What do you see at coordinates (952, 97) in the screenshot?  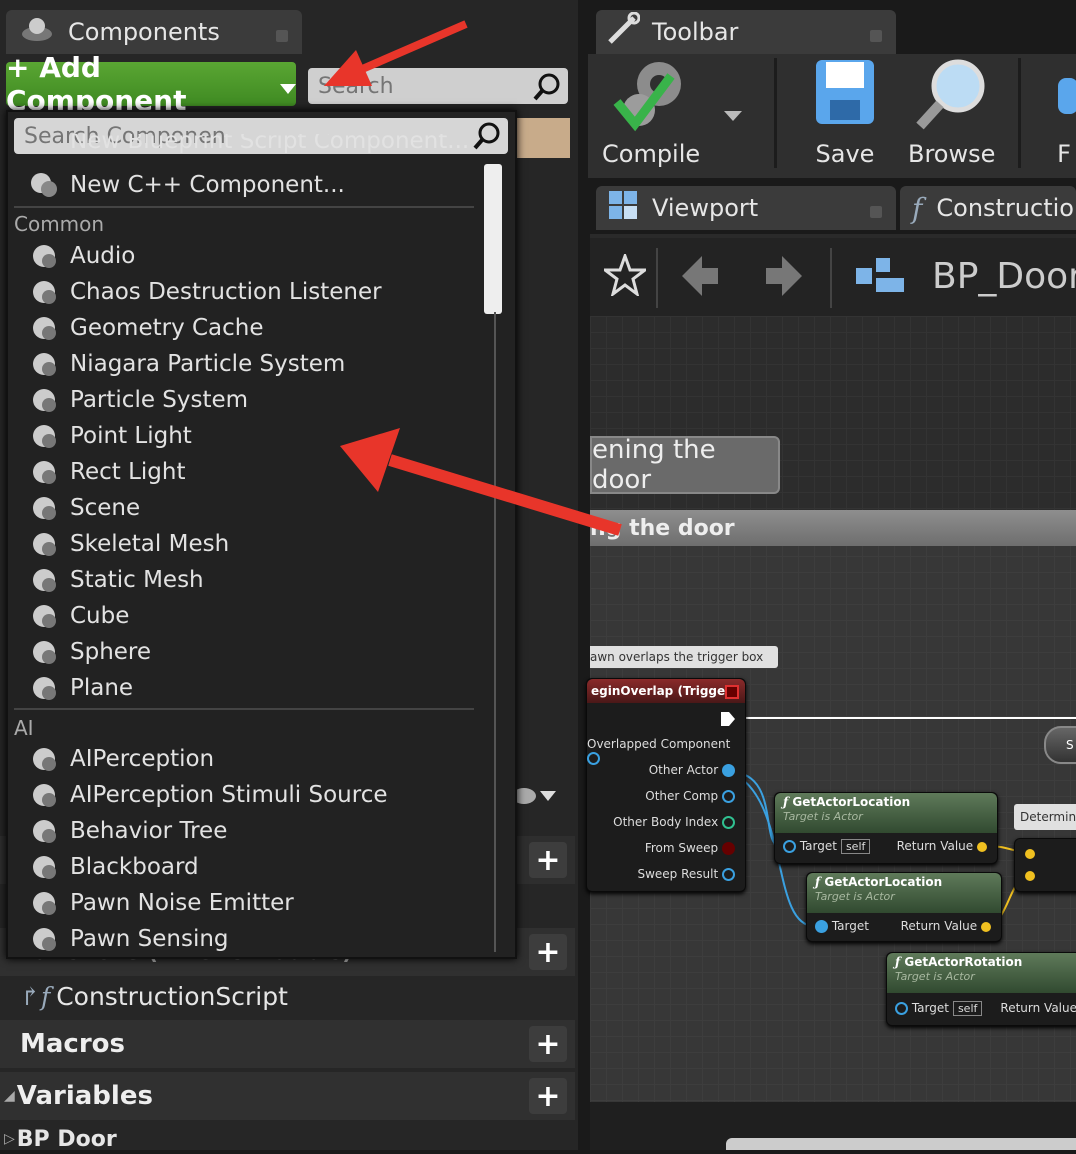 I see `magnifier-icon` at bounding box center [952, 97].